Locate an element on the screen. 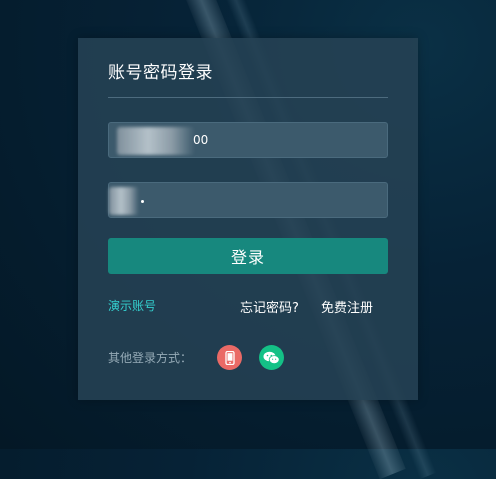 This screenshot has height=479, width=496. password-redaction is located at coordinates (124, 201).